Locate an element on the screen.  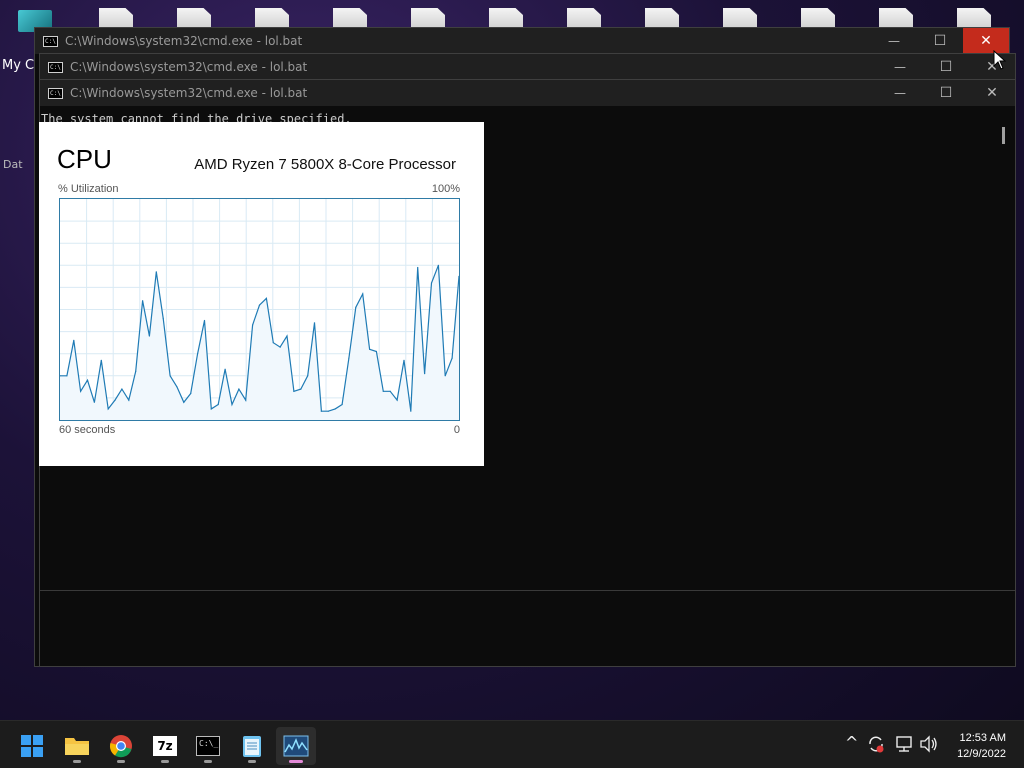
cmd-icon: C:\_ is located at coordinates (208, 746).